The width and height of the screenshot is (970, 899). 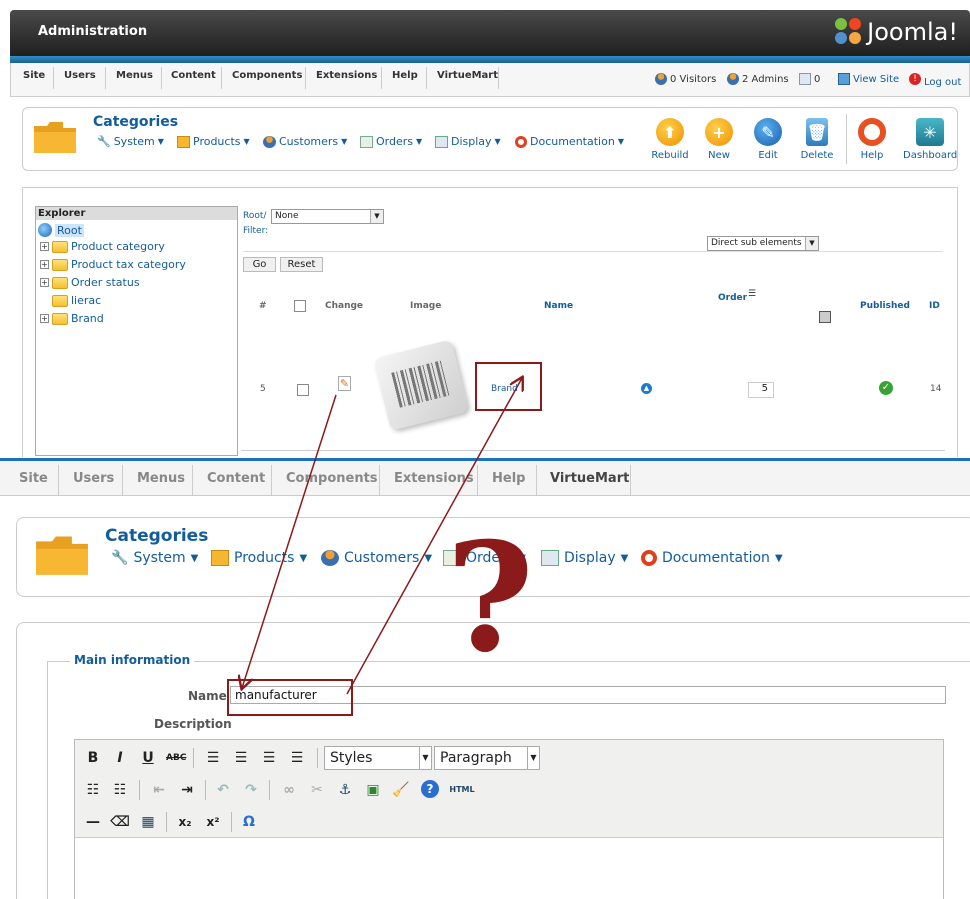 I want to click on tree-item-product-tax-category: + Product tax category, so click(x=113, y=264).